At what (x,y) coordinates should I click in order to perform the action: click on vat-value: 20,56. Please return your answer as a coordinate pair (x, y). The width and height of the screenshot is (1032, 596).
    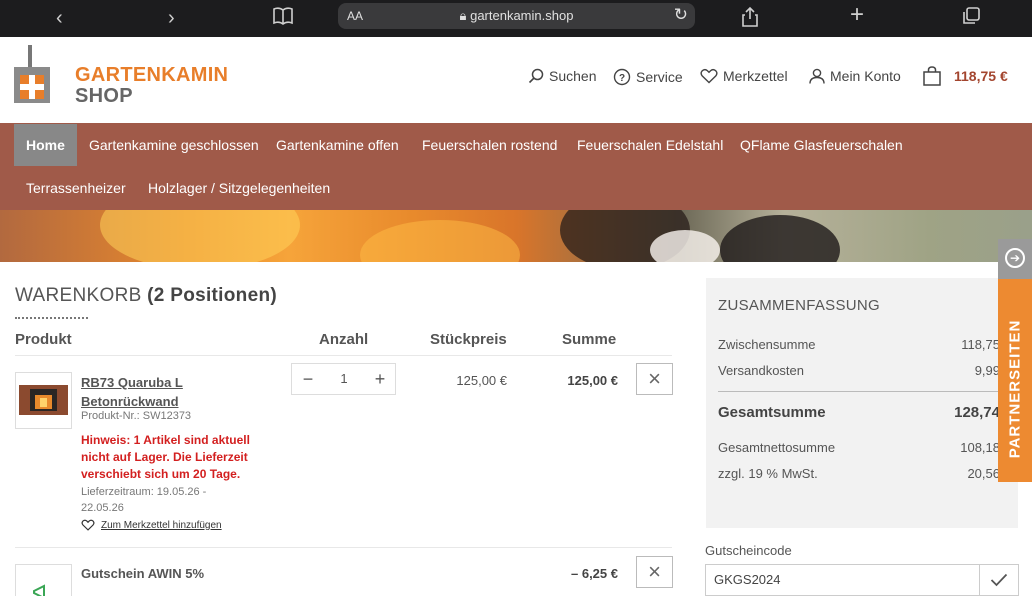
    Looking at the image, I should click on (983, 473).